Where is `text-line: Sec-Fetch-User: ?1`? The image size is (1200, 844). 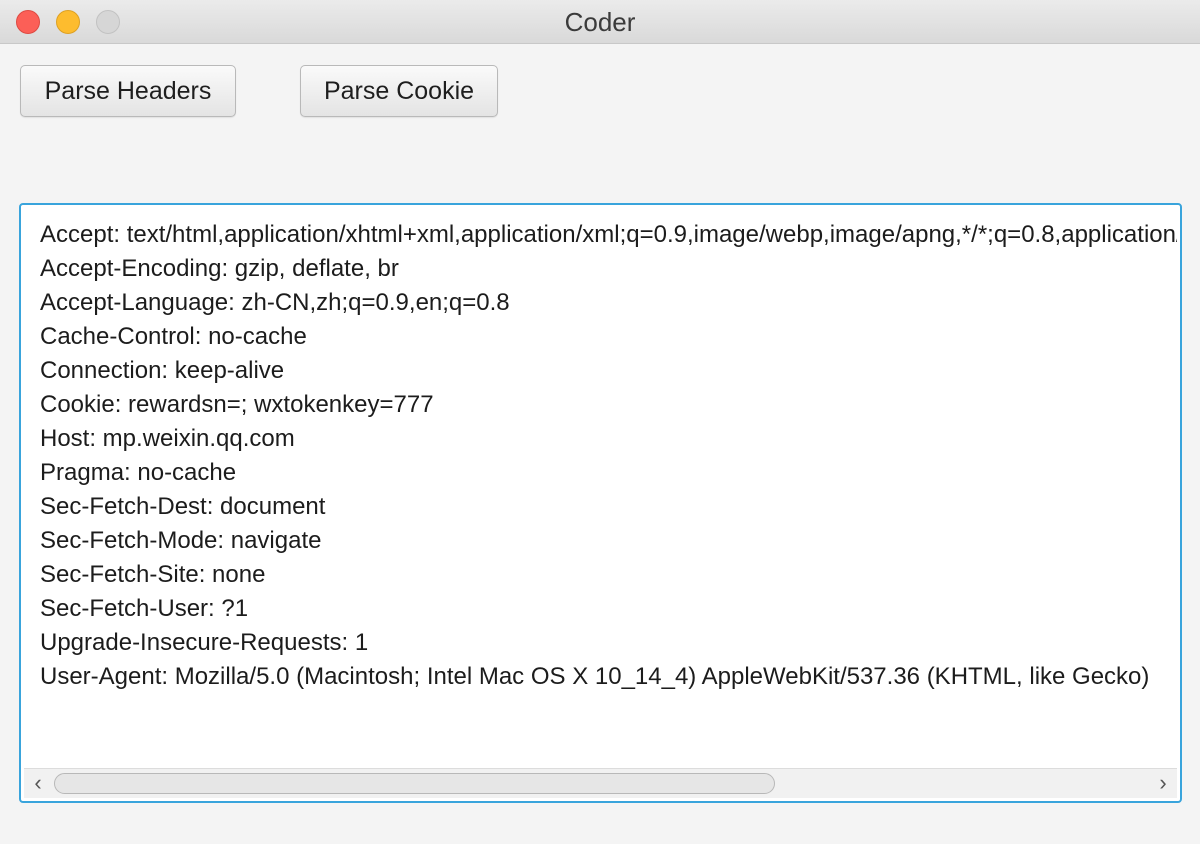 text-line: Sec-Fetch-User: ?1 is located at coordinates (144, 608).